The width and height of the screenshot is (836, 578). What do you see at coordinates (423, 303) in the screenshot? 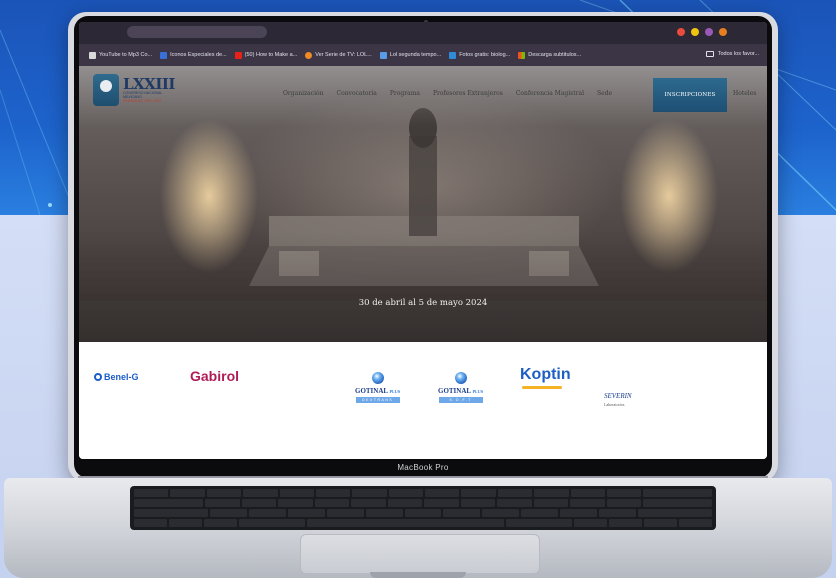
I see `event-dates: 30 de abril al 5 de mayo 2024` at bounding box center [423, 303].